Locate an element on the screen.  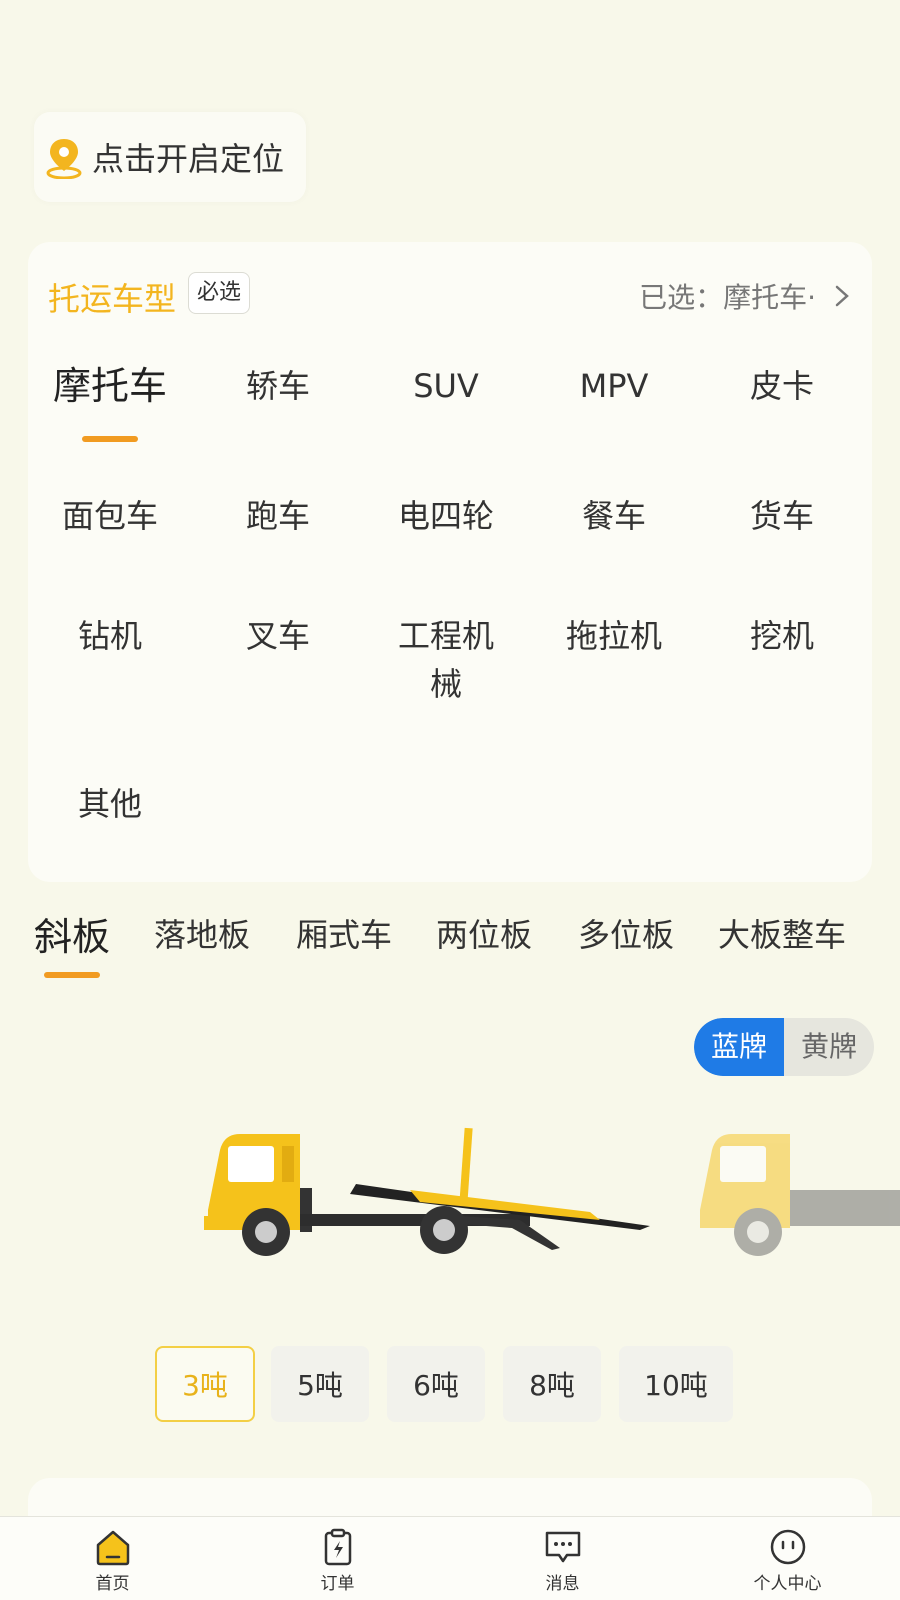
truck-type-tabs: 斜板 落地板 厢式车 两位板 多位板 大板整车 is located at coordinates (450, 950).